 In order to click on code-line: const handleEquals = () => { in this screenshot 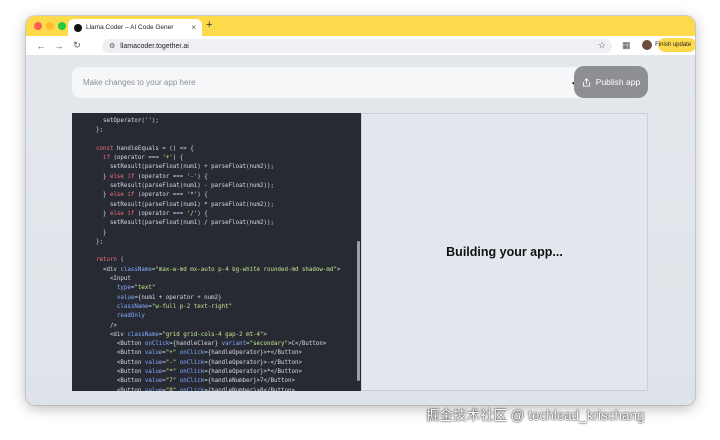, I will do `click(144, 148)`.